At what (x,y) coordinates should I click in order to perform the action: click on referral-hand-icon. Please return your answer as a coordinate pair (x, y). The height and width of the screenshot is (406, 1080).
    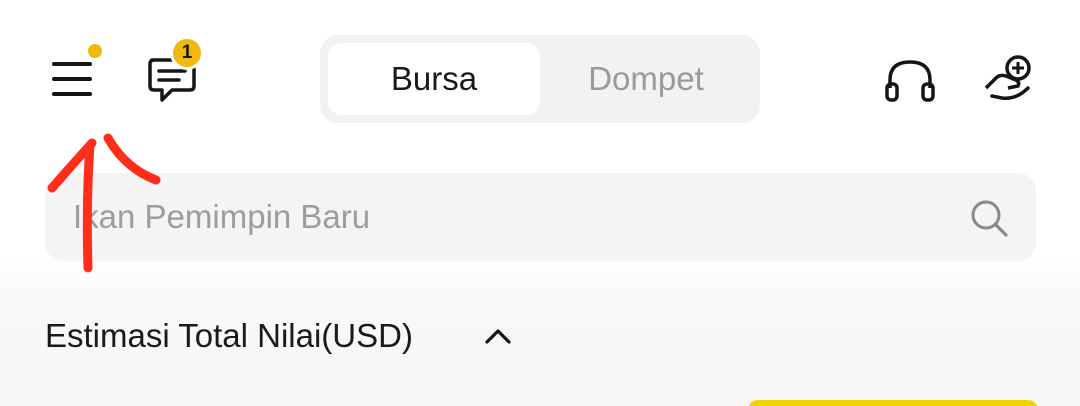
    Looking at the image, I should click on (1007, 78).